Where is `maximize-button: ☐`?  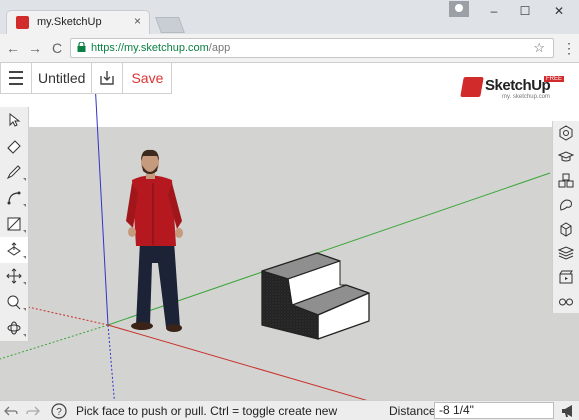 maximize-button: ☐ is located at coordinates (525, 11).